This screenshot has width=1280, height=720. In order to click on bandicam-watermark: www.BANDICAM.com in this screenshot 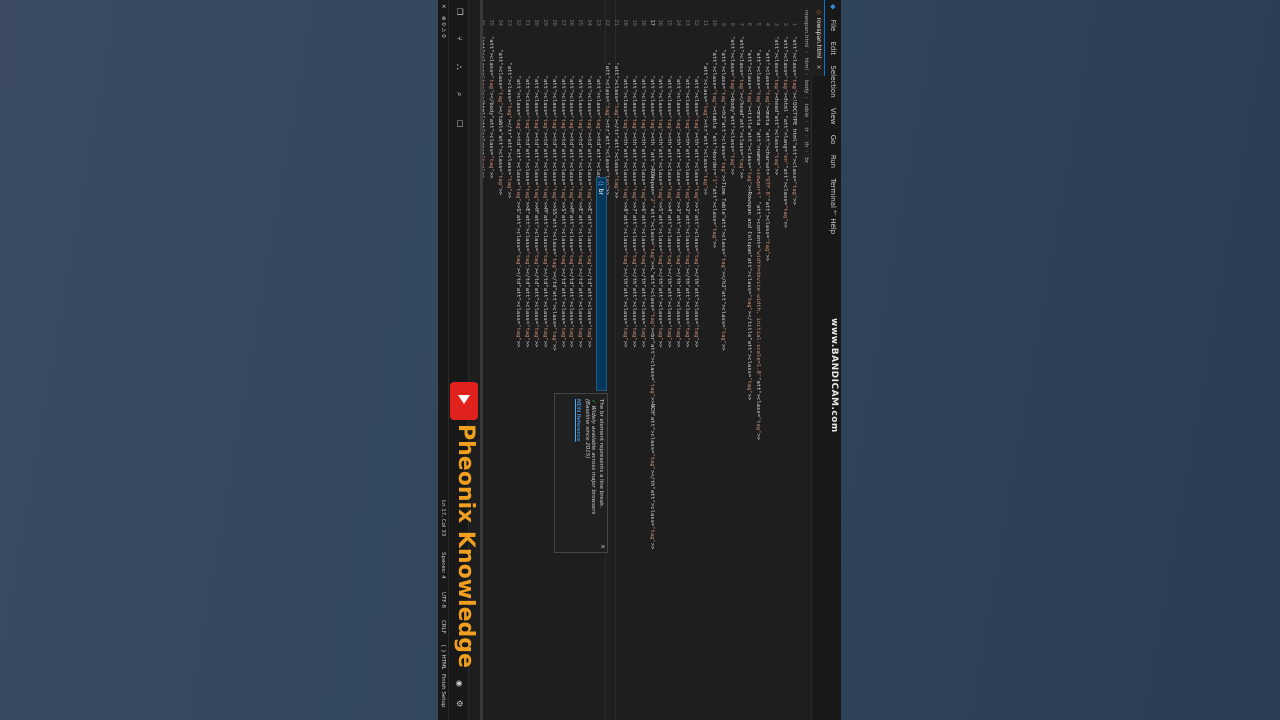, I will do `click(834, 375)`.